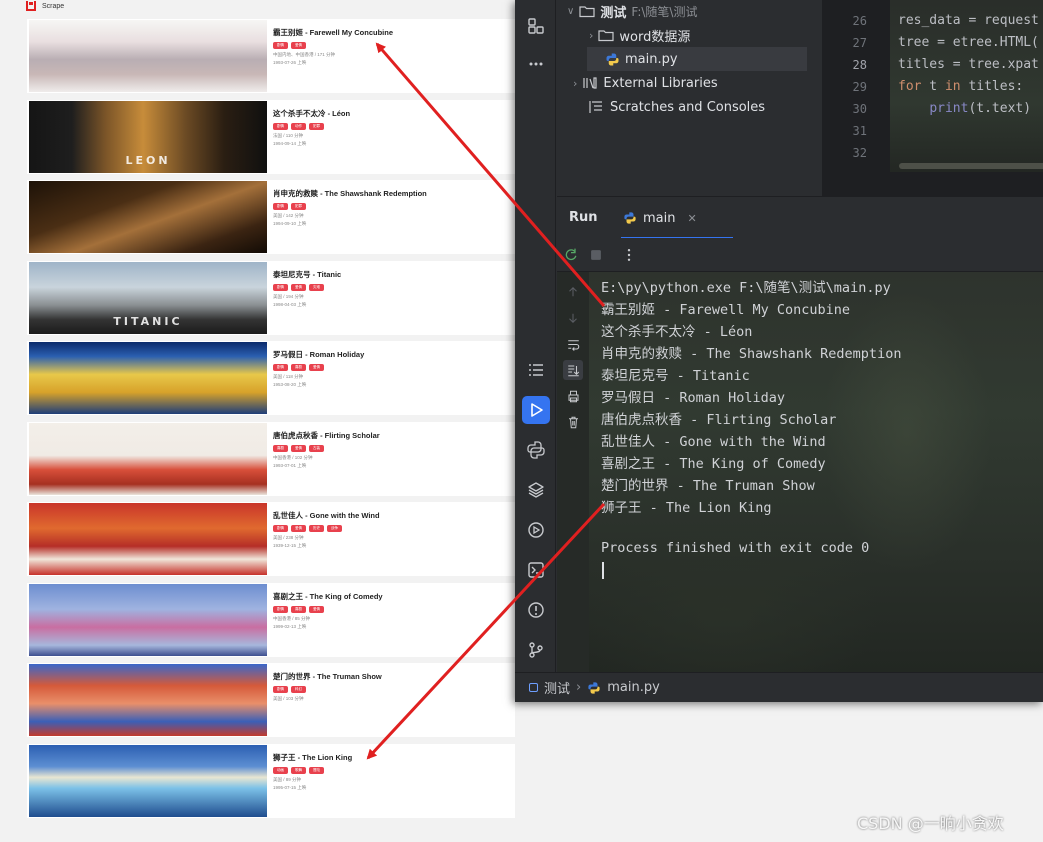  Describe the element at coordinates (393, 676) in the screenshot. I see `movie-title: 楚门的世界 - The Truman Show` at that location.